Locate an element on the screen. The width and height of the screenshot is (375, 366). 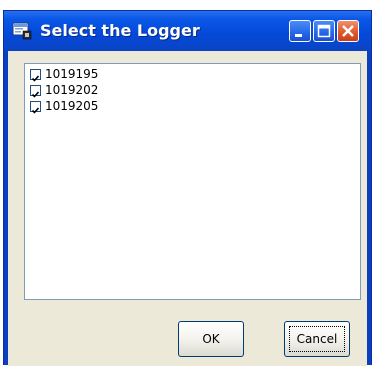
logger-item-1019205: 1019205 is located at coordinates (88, 107).